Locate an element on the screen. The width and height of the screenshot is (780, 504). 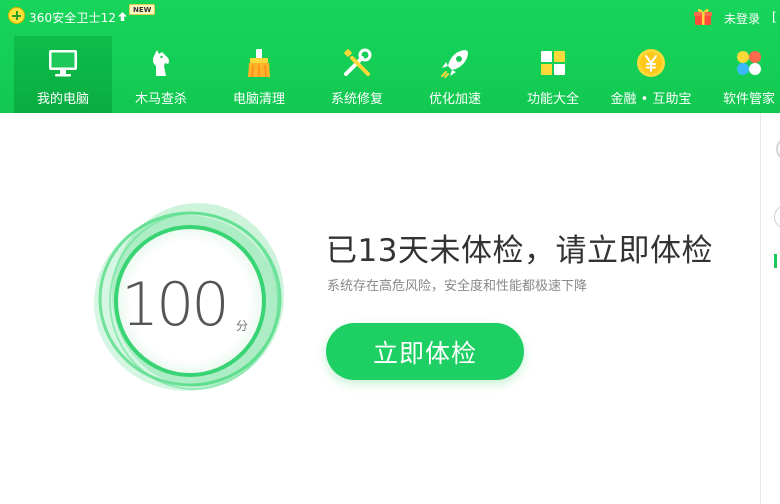
rail-avatar-icon is located at coordinates (778, 149).